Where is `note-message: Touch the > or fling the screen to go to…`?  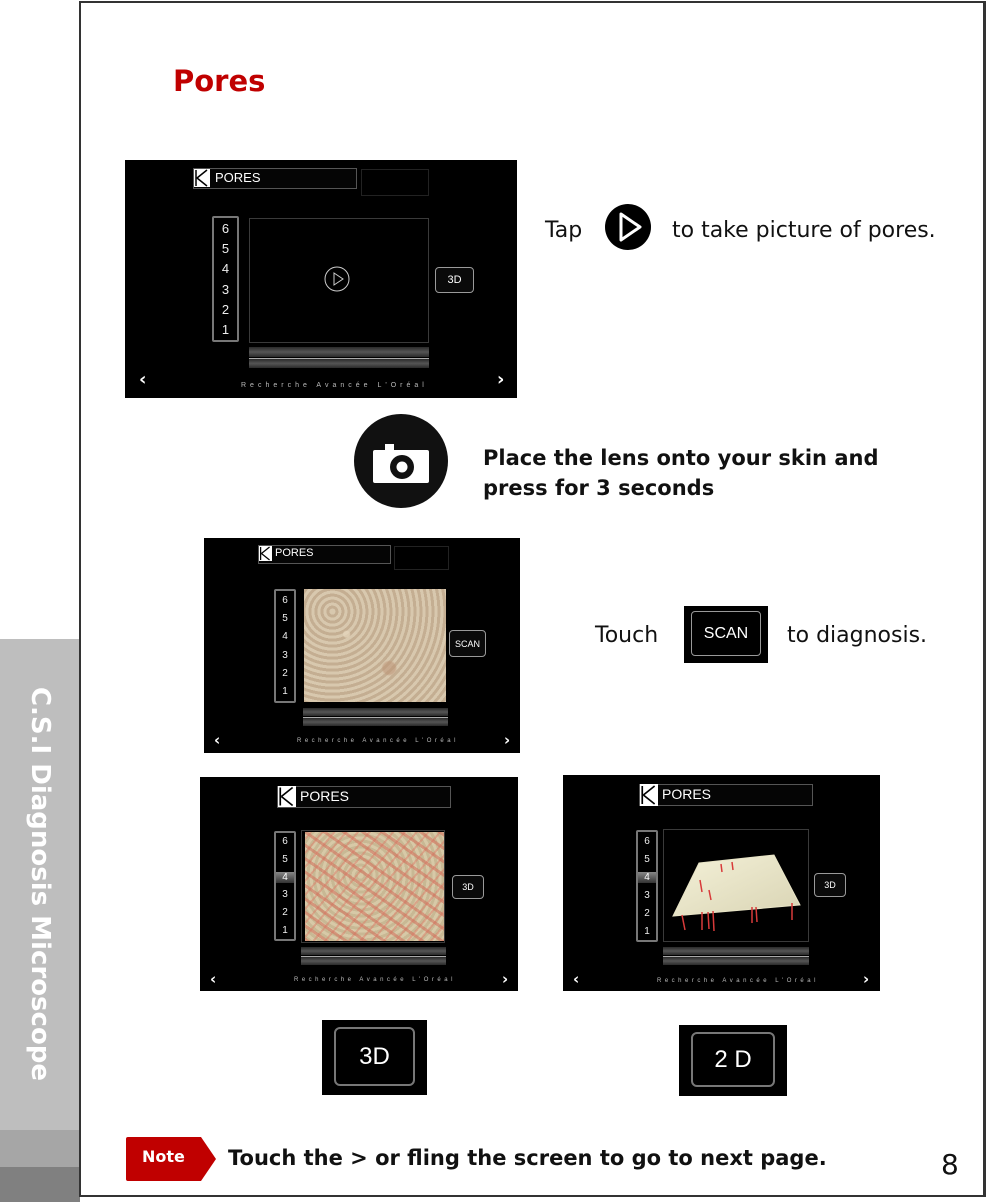 note-message: Touch the > or fling the screen to go to… is located at coordinates (527, 1158).